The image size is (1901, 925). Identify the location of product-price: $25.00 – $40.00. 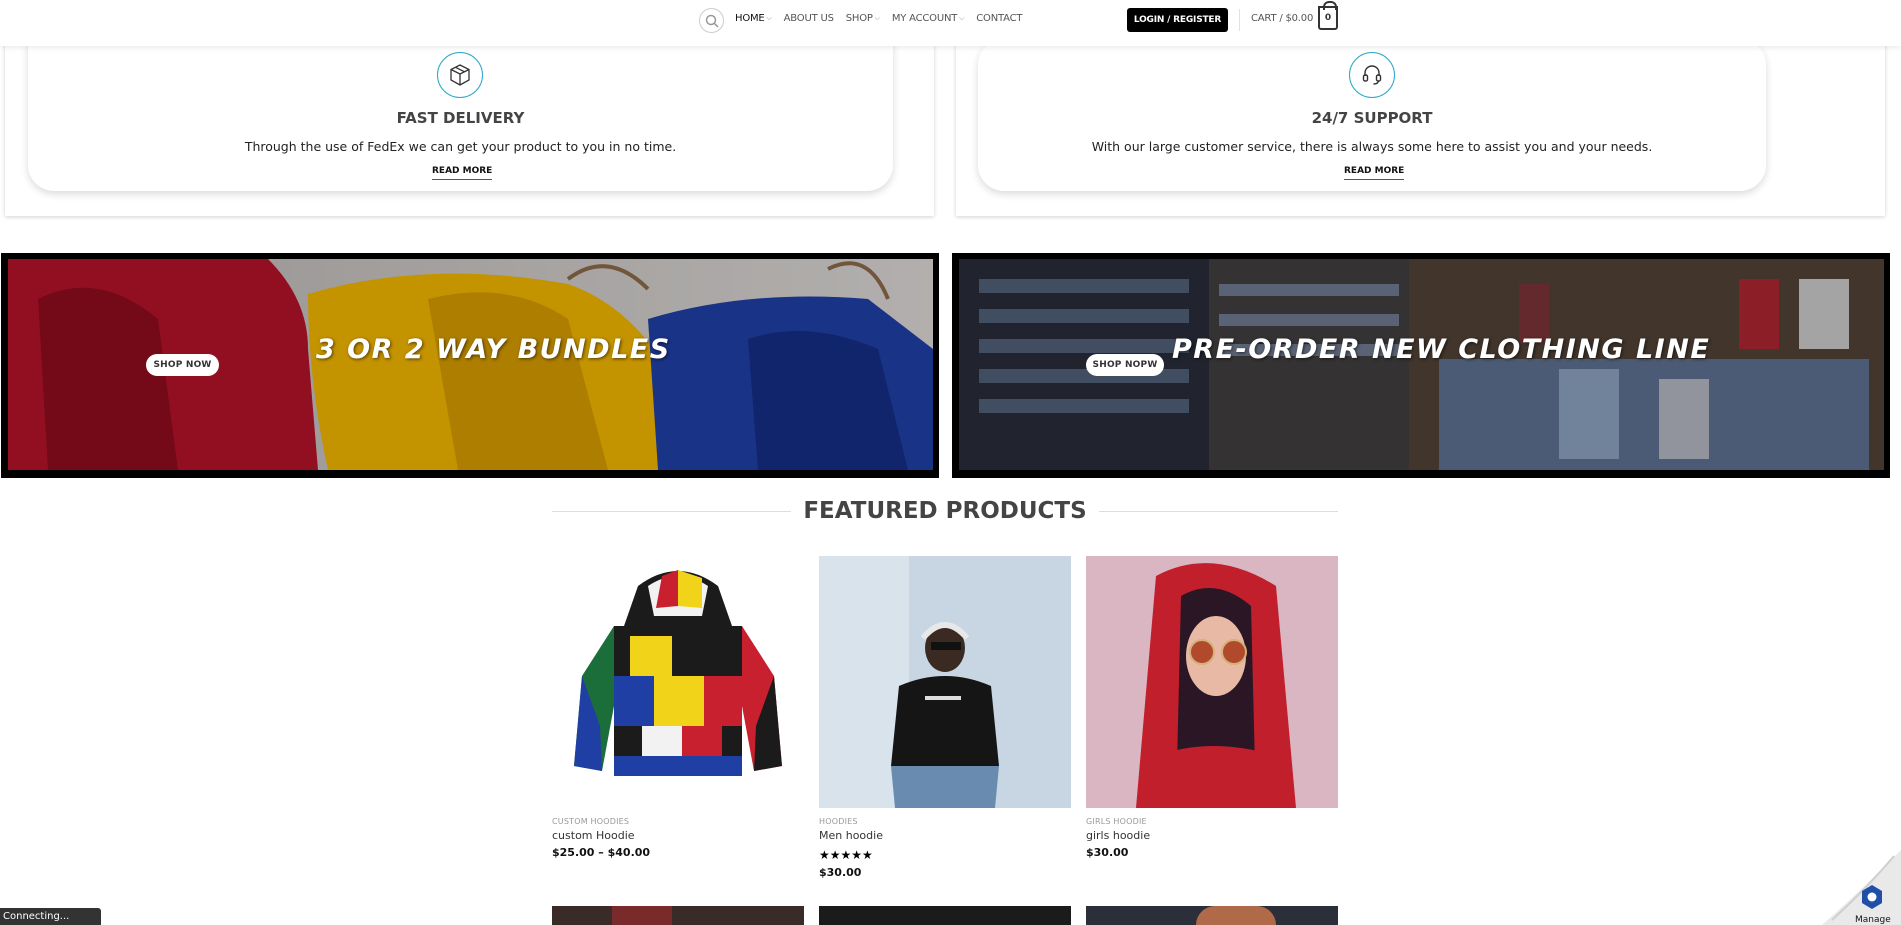
(601, 852).